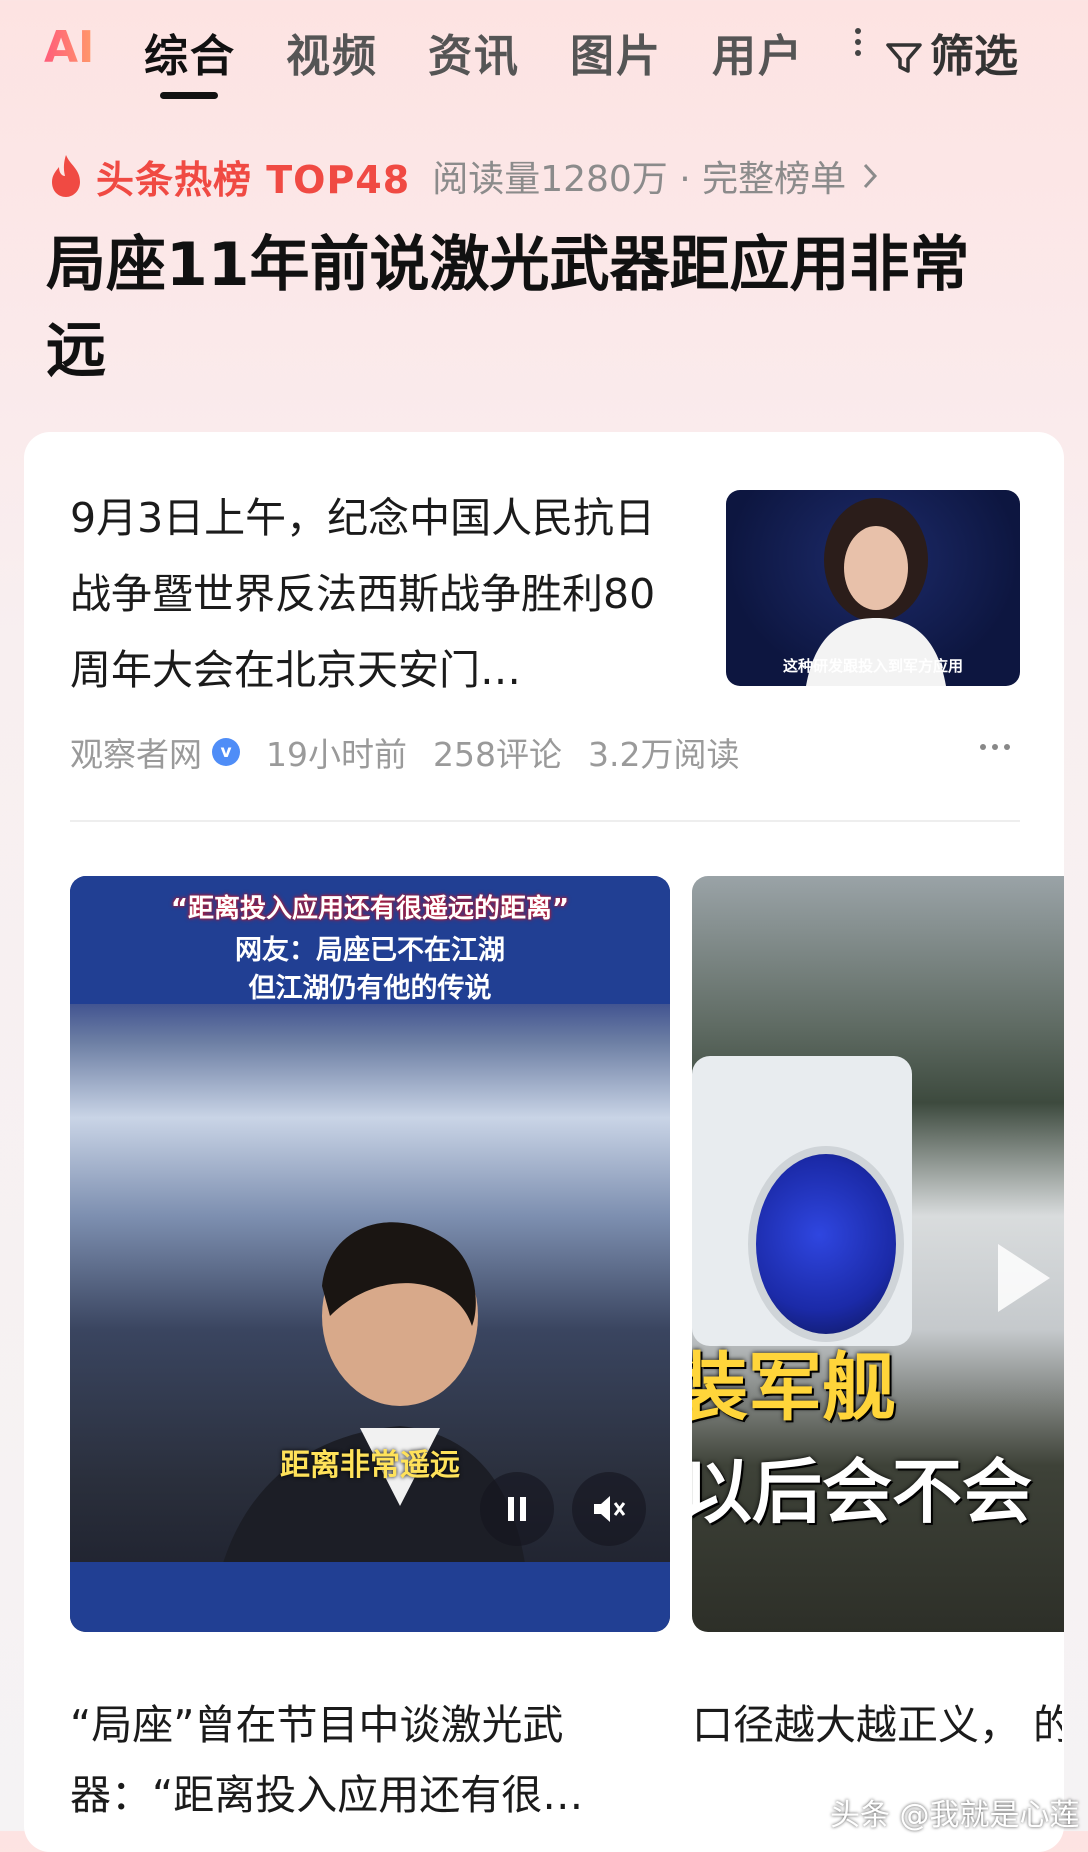  What do you see at coordinates (253, 179) in the screenshot?
I see `hotlist-title: 头条热榜 TOP48` at bounding box center [253, 179].